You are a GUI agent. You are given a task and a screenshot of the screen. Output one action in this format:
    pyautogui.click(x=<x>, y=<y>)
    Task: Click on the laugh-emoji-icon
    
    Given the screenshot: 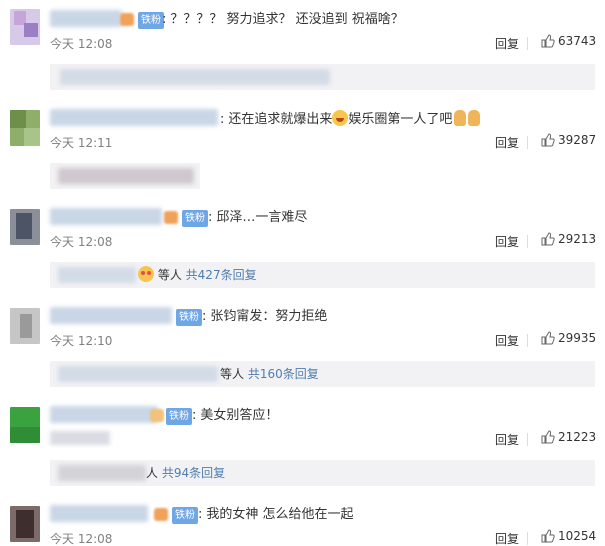 What is the action you would take?
    pyautogui.click(x=340, y=118)
    